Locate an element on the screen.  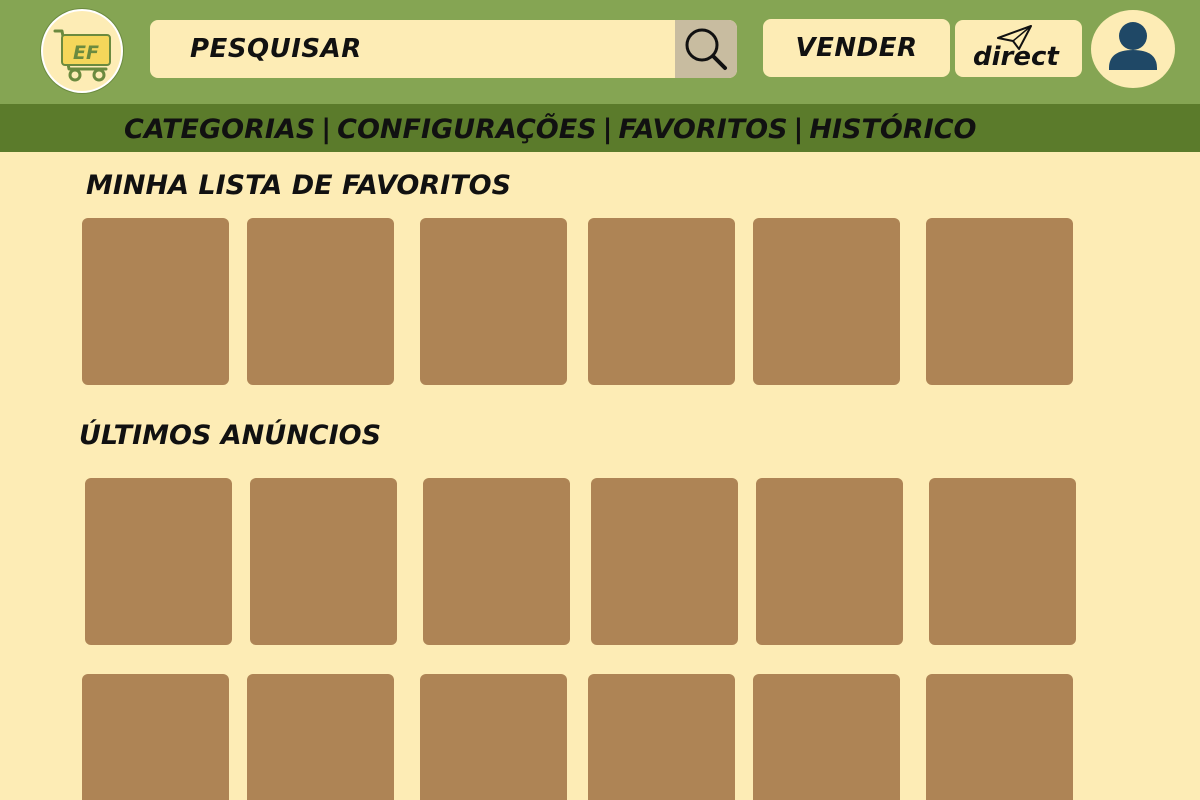
nav-favoritos: FAVORITOS is located at coordinates (702, 129).